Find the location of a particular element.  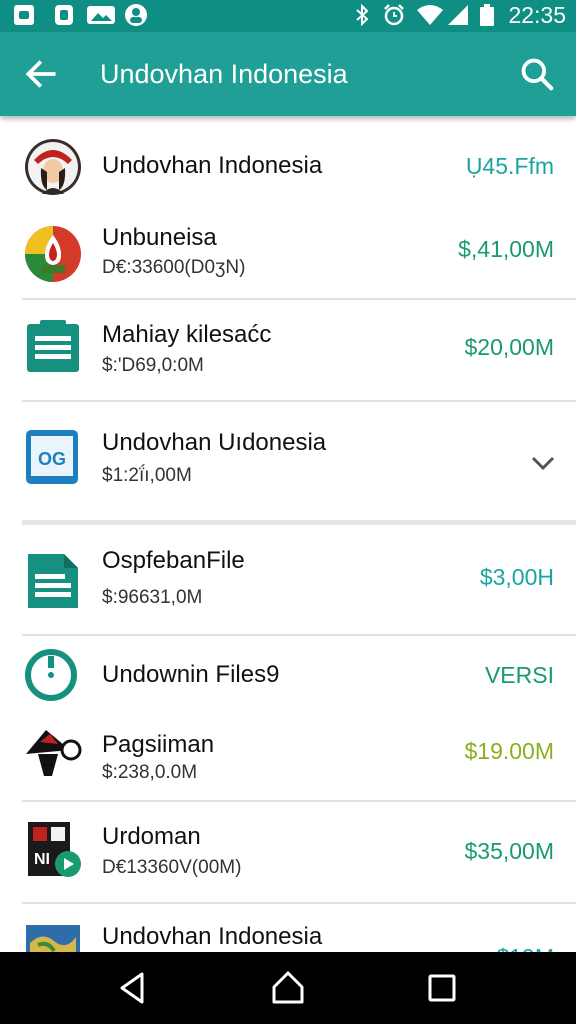

item-price: $,41,00M is located at coordinates (506, 249).